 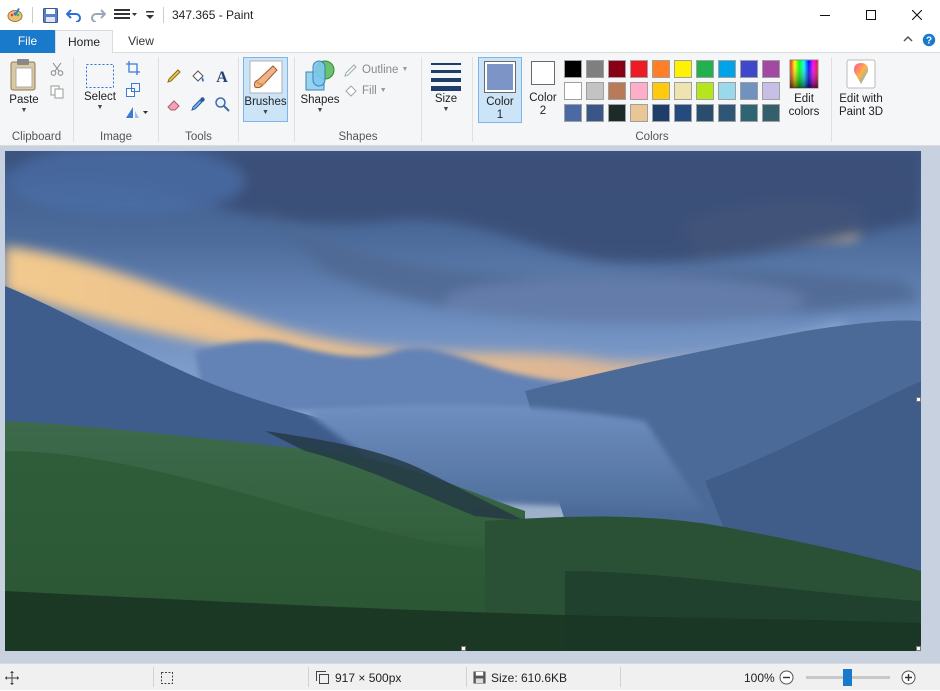 I want to click on fill-button: Fill ▼, so click(x=365, y=91).